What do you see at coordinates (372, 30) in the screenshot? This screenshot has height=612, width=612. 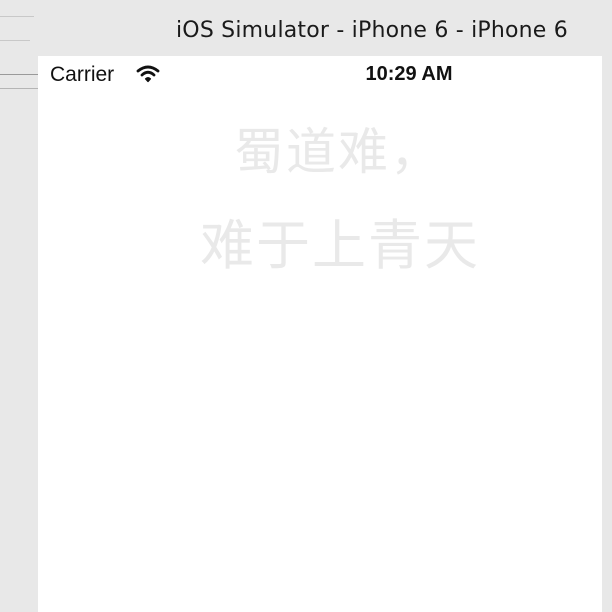 I see `window-title: iOS Simulator - iPhone 6 - iPhone 6` at bounding box center [372, 30].